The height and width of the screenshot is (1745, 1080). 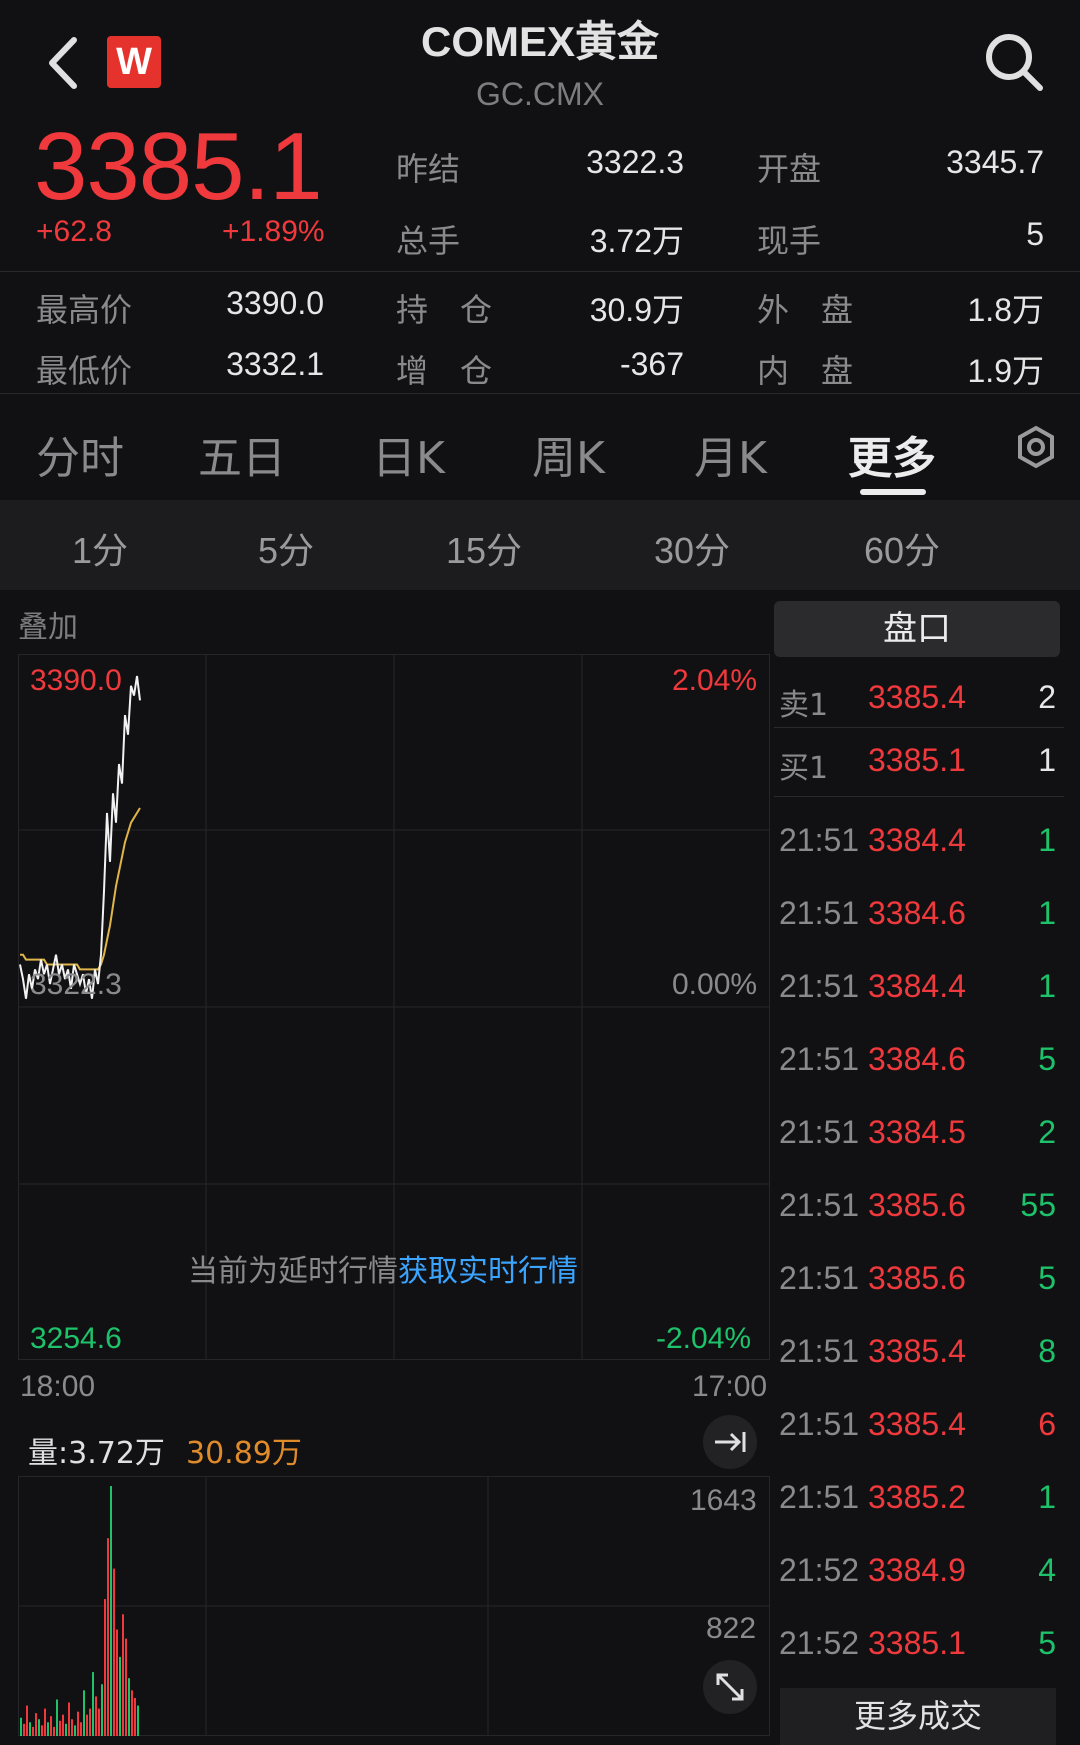 I want to click on jump-to-latest-button, so click(x=730, y=1442).